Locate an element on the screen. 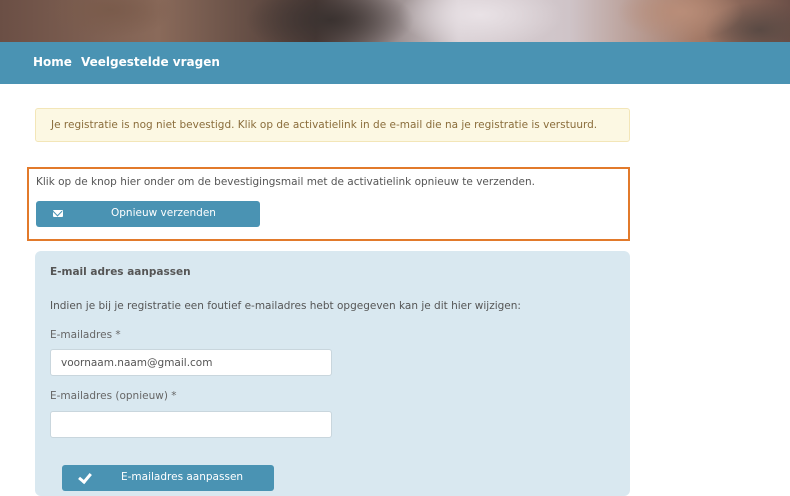 Image resolution: width=790 pixels, height=496 pixels. nav-faq-link: Veelgestelde vragen is located at coordinates (150, 62).